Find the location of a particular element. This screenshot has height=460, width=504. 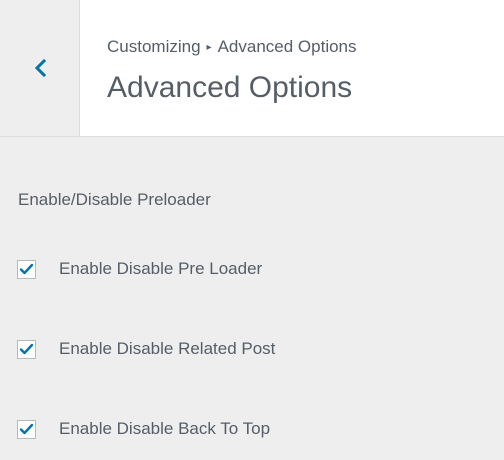

option-label: Enable Disable Related Post is located at coordinates (167, 348).